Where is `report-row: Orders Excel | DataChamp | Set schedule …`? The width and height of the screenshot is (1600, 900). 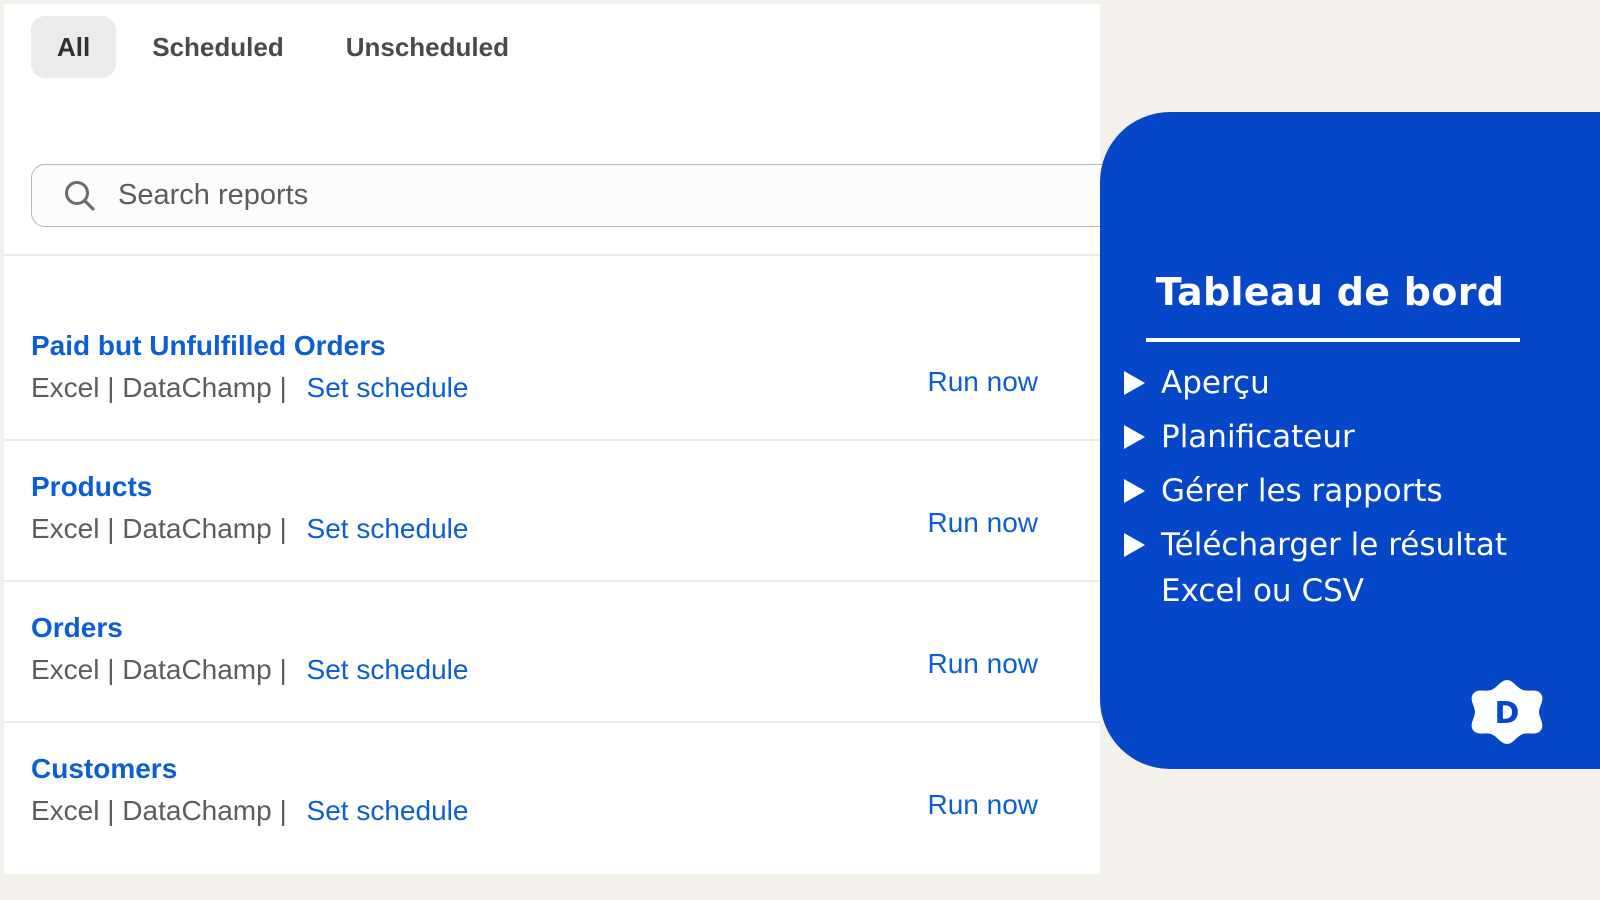 report-row: Orders Excel | DataChamp | Set schedule … is located at coordinates (552, 682).